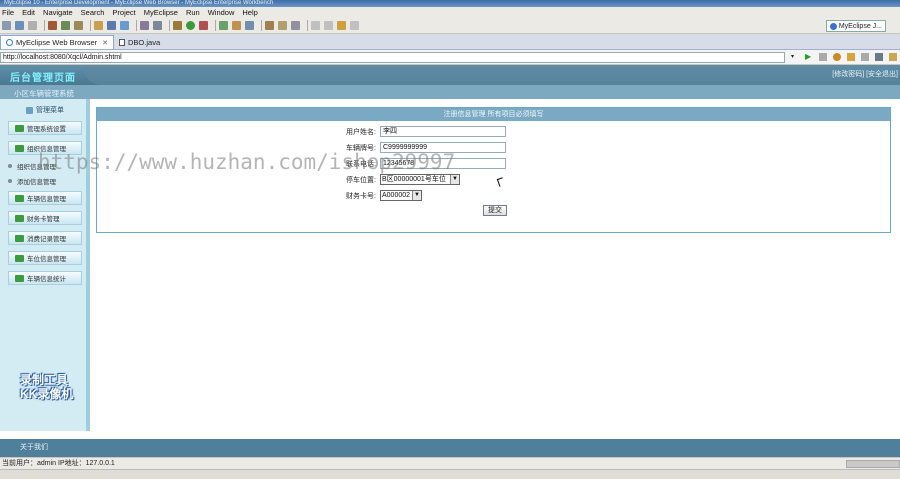 Image resolution: width=900 pixels, height=479 pixels. I want to click on save-icon, so click(19, 25).